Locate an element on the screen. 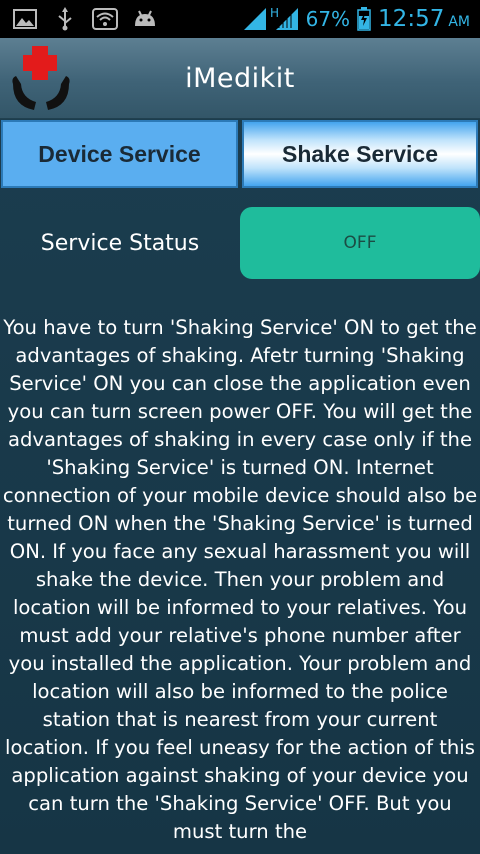 The height and width of the screenshot is (854, 480). status-bar: H 67% 12:57 AM is located at coordinates (240, 19).